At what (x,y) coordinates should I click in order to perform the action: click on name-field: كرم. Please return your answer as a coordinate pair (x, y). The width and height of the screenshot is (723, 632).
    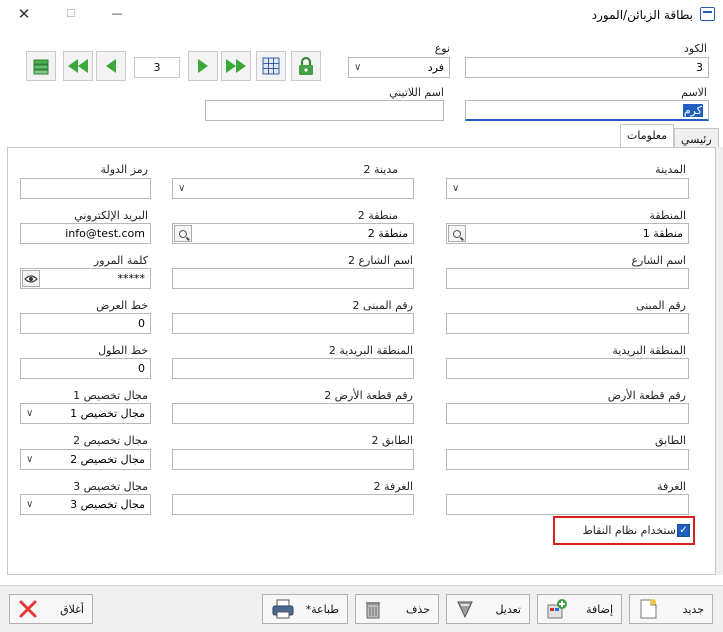
    Looking at the image, I should click on (587, 110).